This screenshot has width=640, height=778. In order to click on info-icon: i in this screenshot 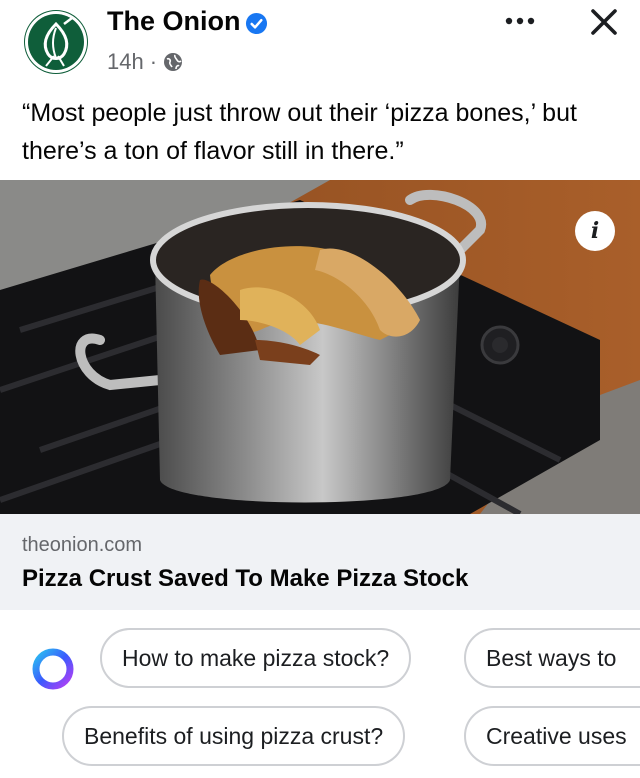, I will do `click(595, 231)`.